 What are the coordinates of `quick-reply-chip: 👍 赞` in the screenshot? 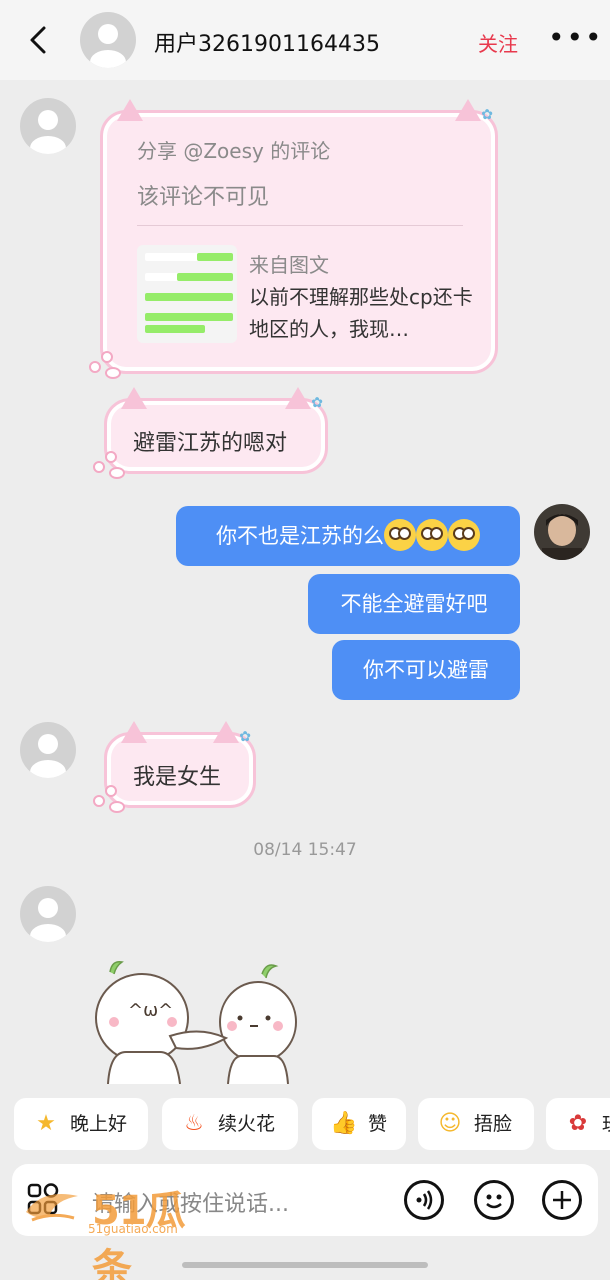 It's located at (359, 1124).